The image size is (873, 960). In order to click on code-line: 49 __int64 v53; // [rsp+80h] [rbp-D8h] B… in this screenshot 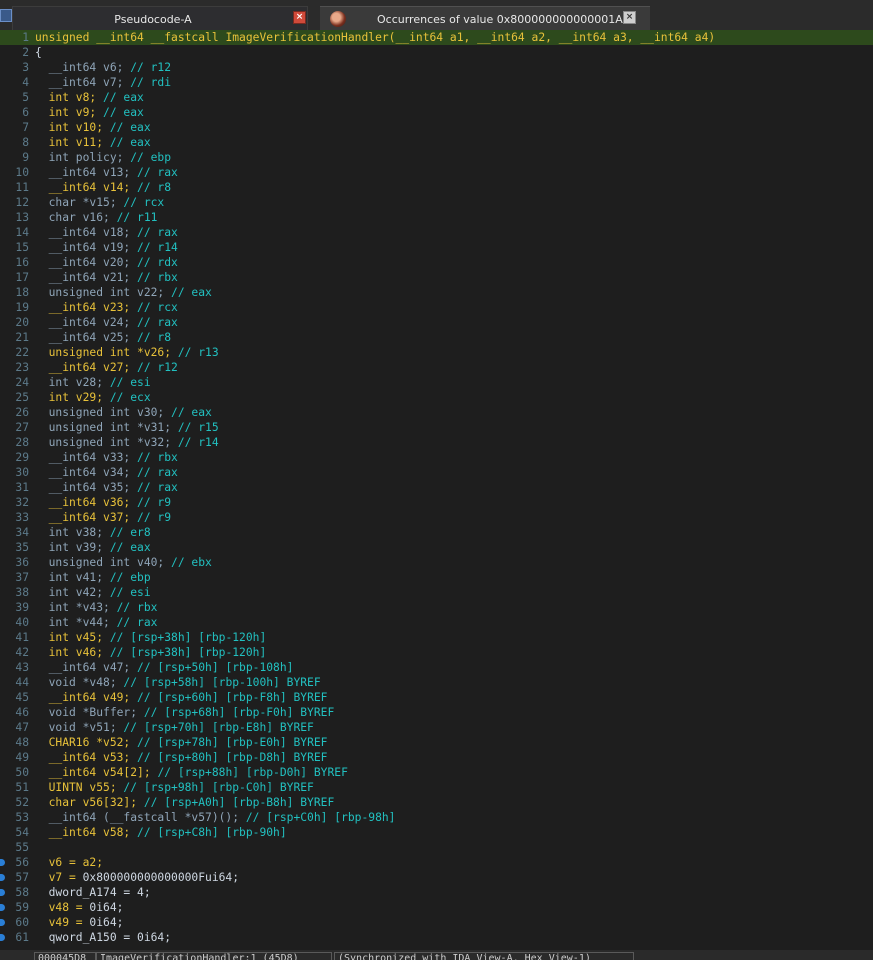, I will do `click(436, 757)`.